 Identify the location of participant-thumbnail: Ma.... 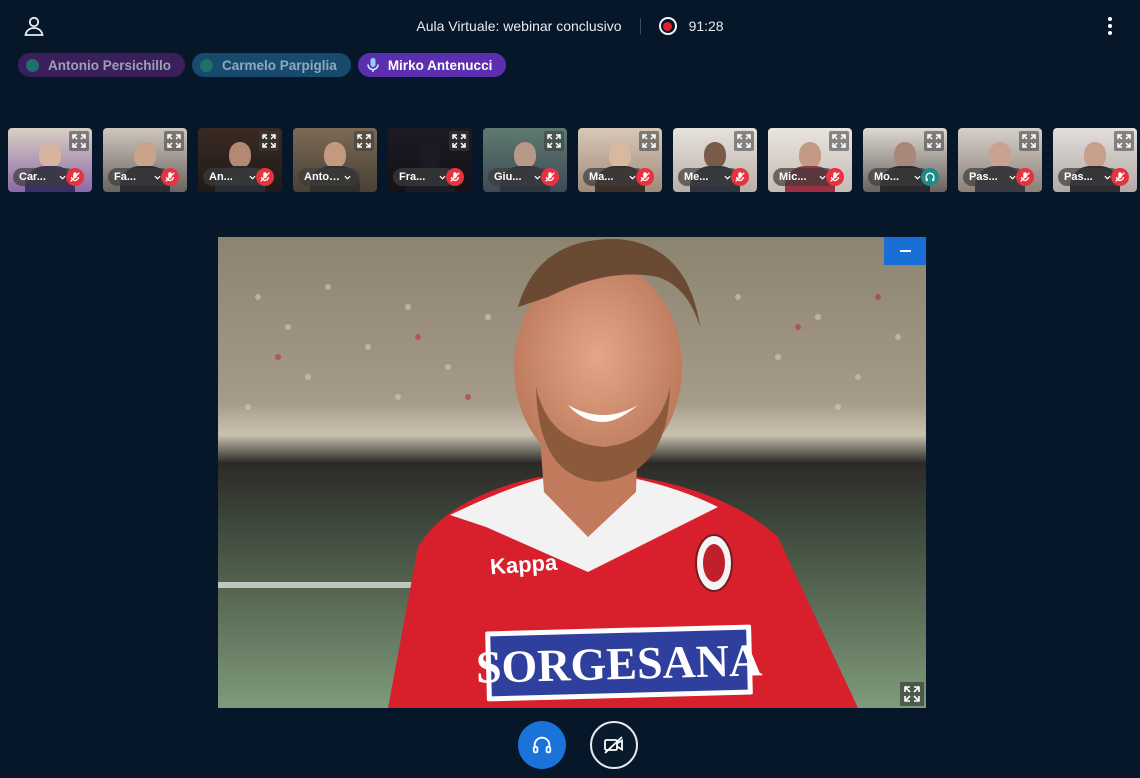
(620, 160).